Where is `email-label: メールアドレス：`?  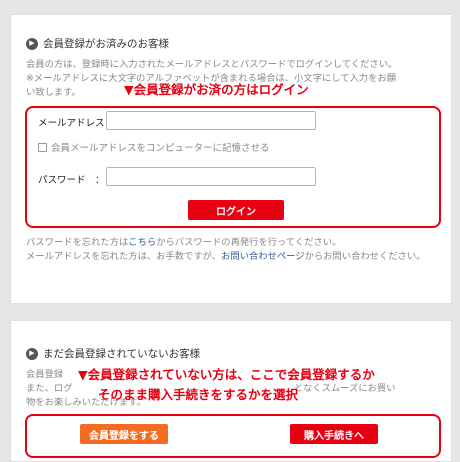 email-label: メールアドレス： is located at coordinates (76, 123).